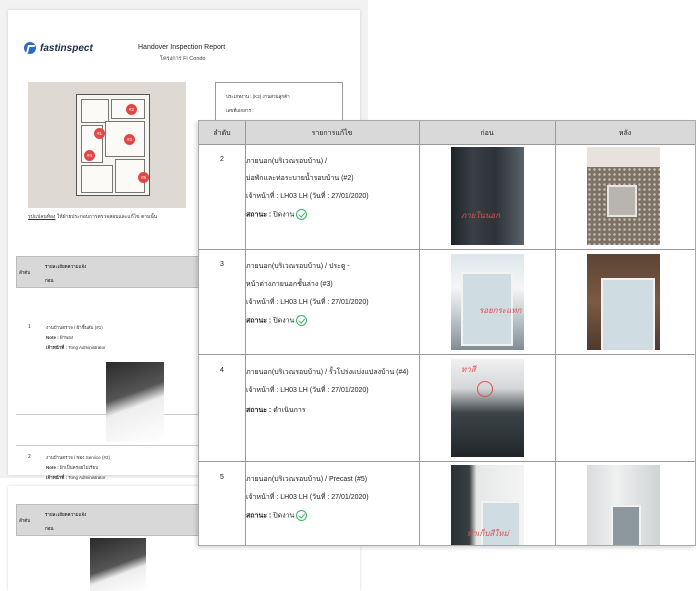 This screenshot has height=591, width=696. What do you see at coordinates (41, 217) in the screenshot?
I see `floor-plan-link: รูปแปลนห้อง` at bounding box center [41, 217].